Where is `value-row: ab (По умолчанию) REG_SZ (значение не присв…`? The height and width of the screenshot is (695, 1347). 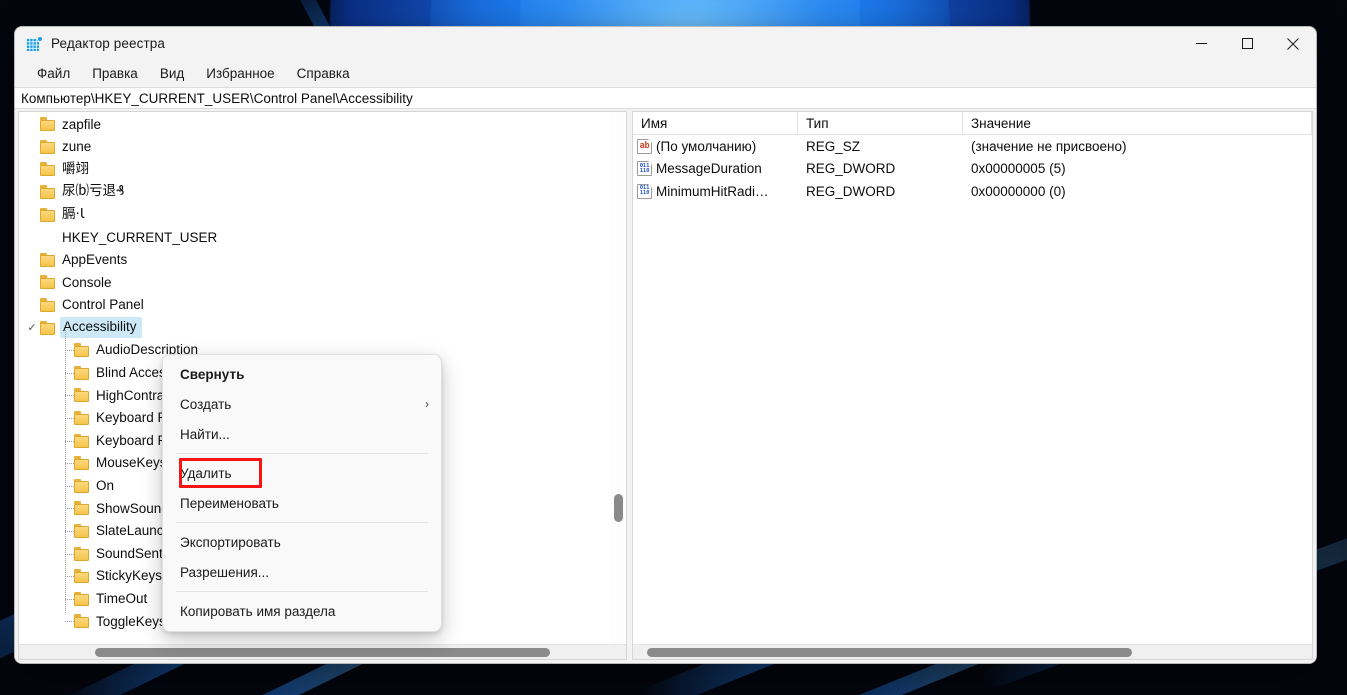 value-row: ab (По умолчанию) REG_SZ (значение не присв… is located at coordinates (972, 146).